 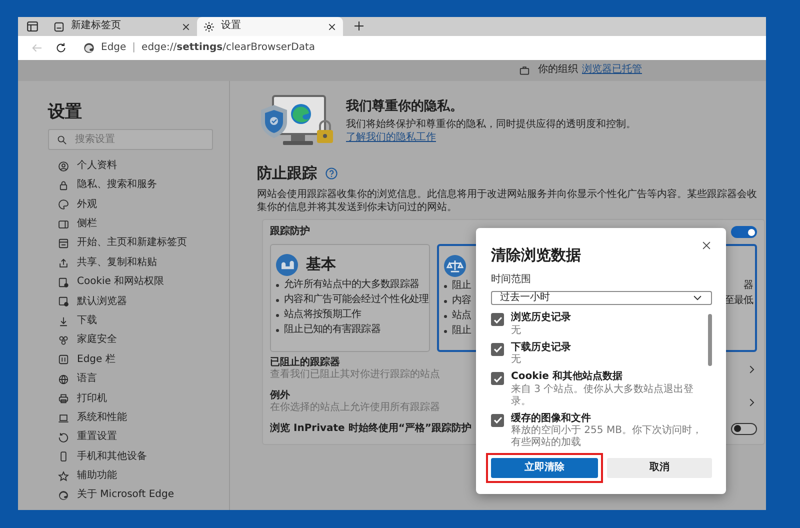 I want to click on sidebar-item: 语言, so click(x=130, y=380).